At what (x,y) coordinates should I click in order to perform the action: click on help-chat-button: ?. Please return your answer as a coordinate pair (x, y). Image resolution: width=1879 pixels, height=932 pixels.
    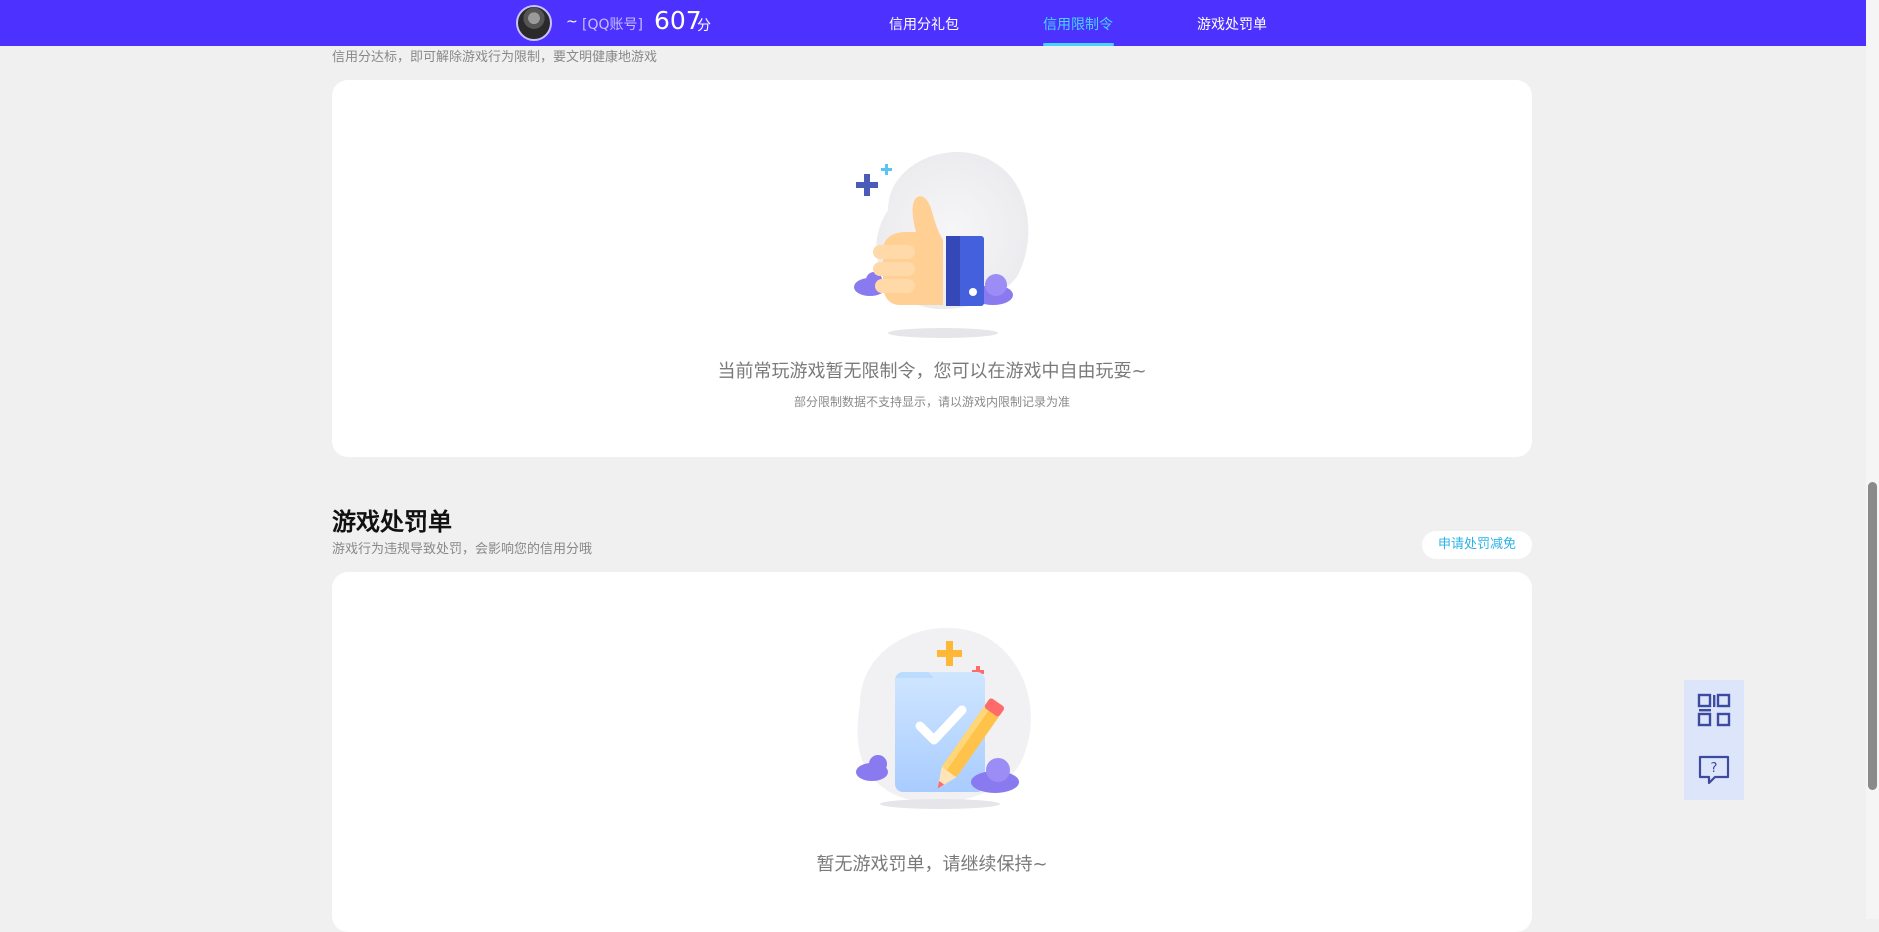
    Looking at the image, I should click on (1714, 770).